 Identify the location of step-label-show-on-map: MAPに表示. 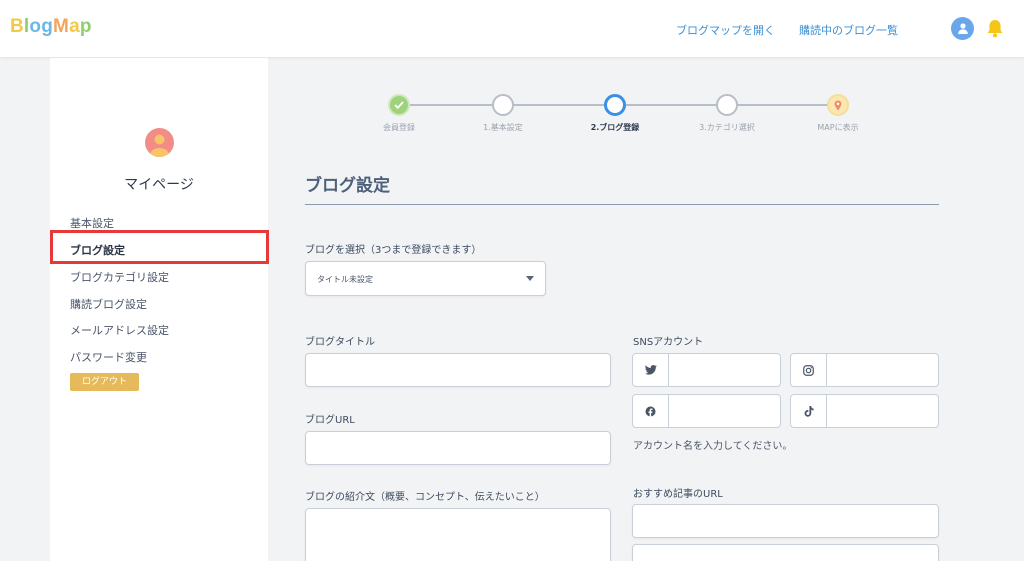
(838, 127).